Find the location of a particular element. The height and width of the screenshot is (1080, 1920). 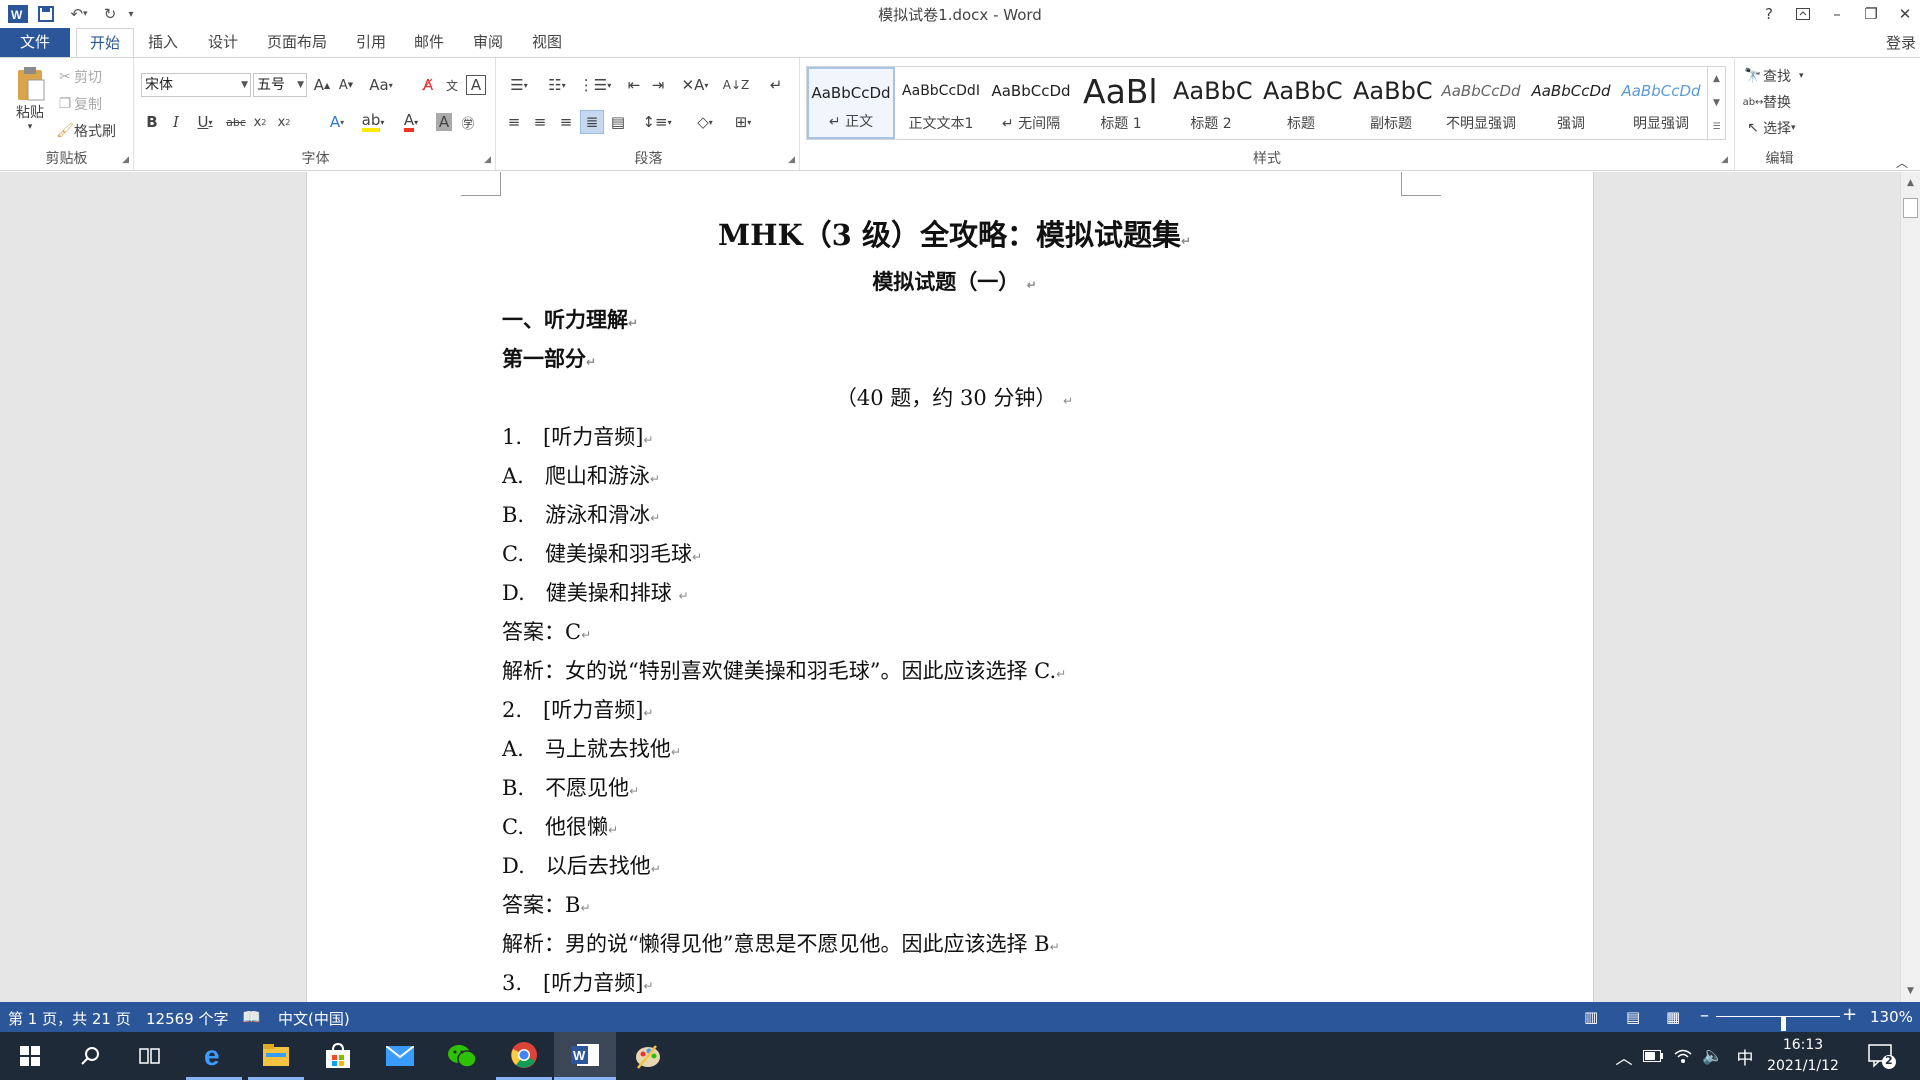

ime-indicator: 中 is located at coordinates (1745, 1056).